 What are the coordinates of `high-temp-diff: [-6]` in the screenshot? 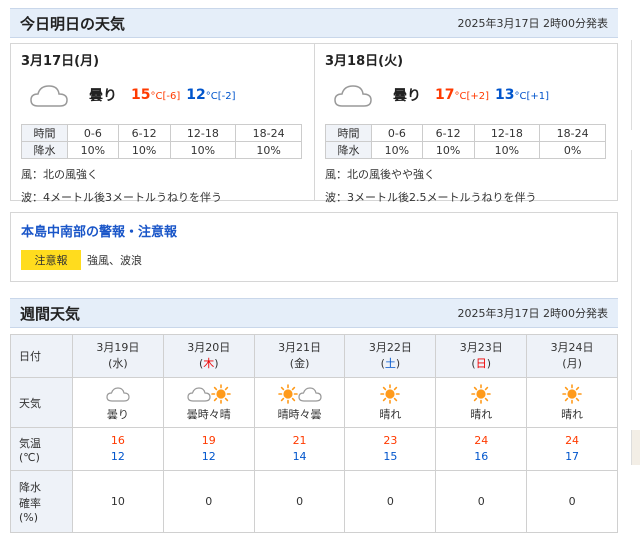 It's located at (171, 96).